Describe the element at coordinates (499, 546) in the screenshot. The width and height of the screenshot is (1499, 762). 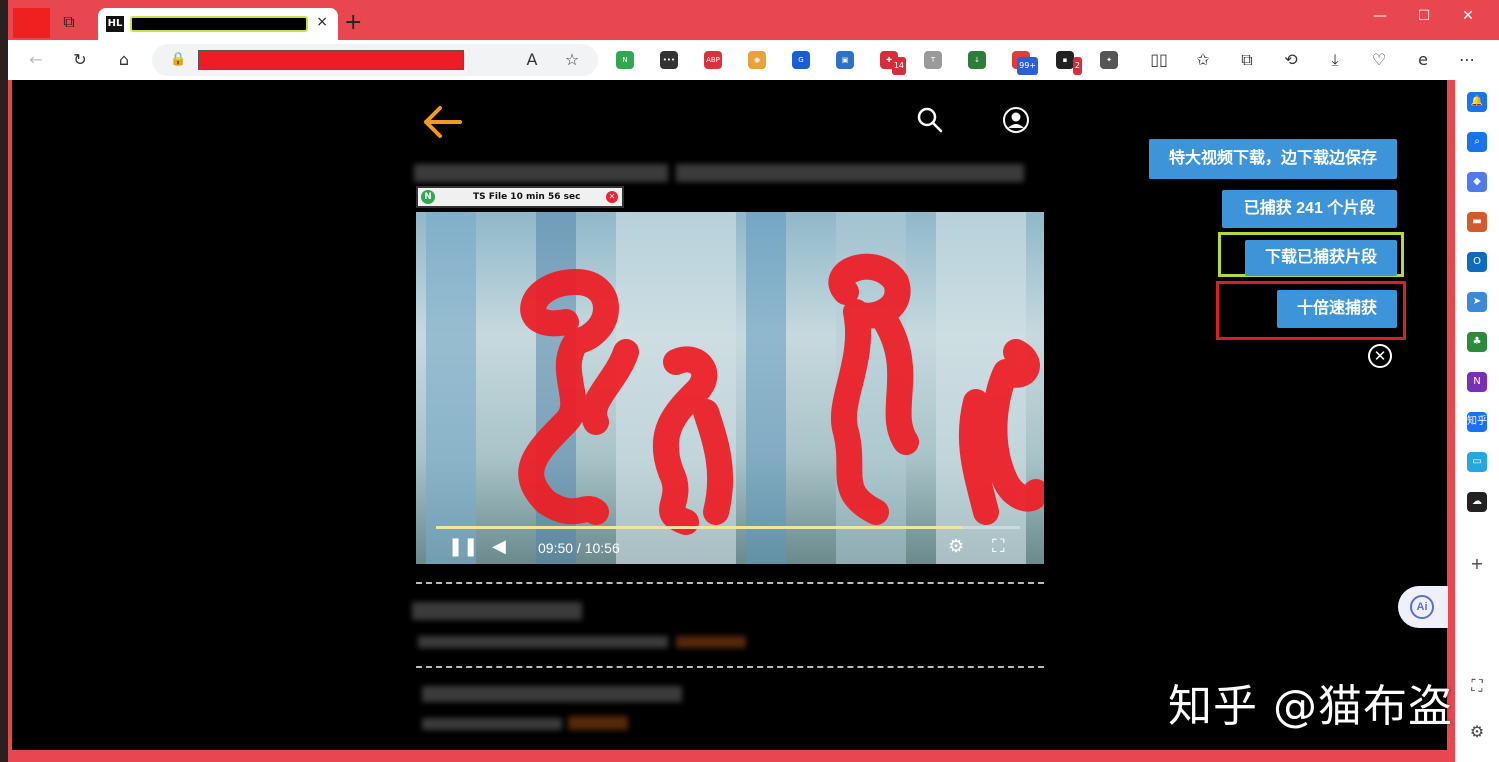
I see `volume-button: ◀` at that location.